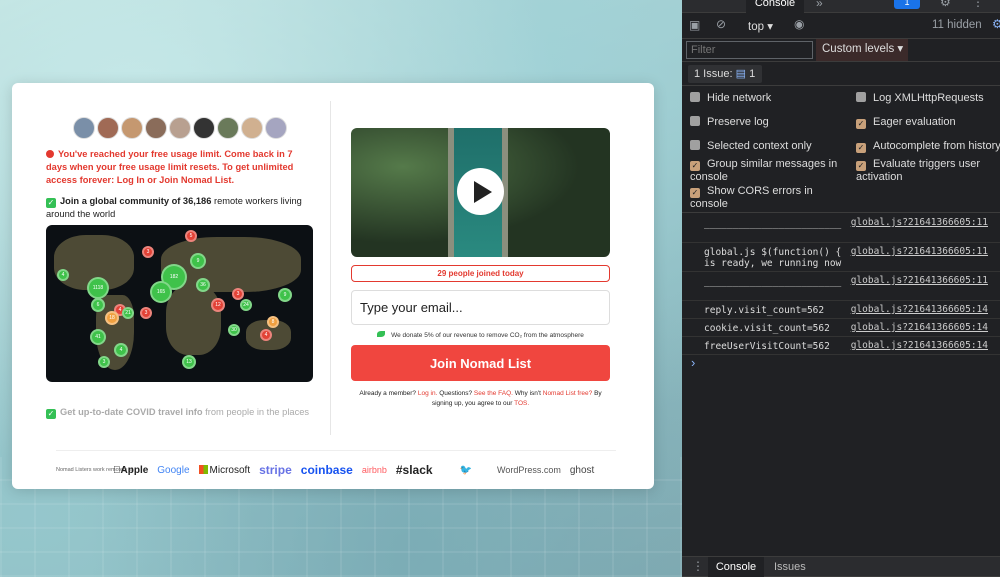  What do you see at coordinates (568, 393) in the screenshot?
I see `why-not-free-link: Nomad List free?` at bounding box center [568, 393].